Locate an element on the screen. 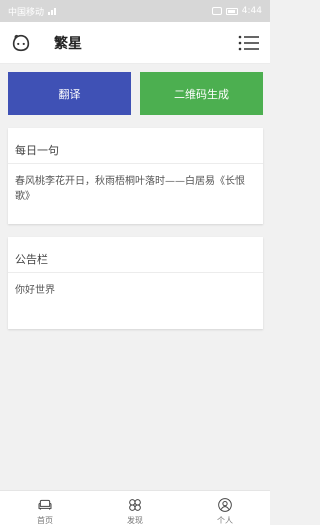  app-bar: 繁星 is located at coordinates (135, 43).